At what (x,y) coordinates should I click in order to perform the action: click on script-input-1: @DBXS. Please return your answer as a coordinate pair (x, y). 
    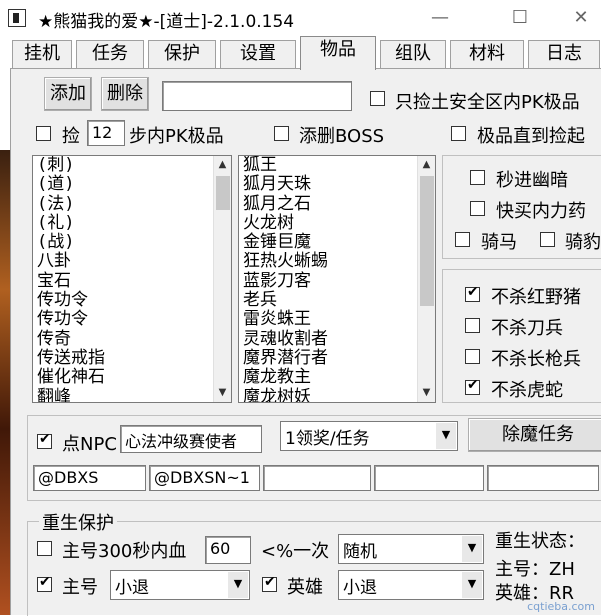
    Looking at the image, I should click on (89, 478).